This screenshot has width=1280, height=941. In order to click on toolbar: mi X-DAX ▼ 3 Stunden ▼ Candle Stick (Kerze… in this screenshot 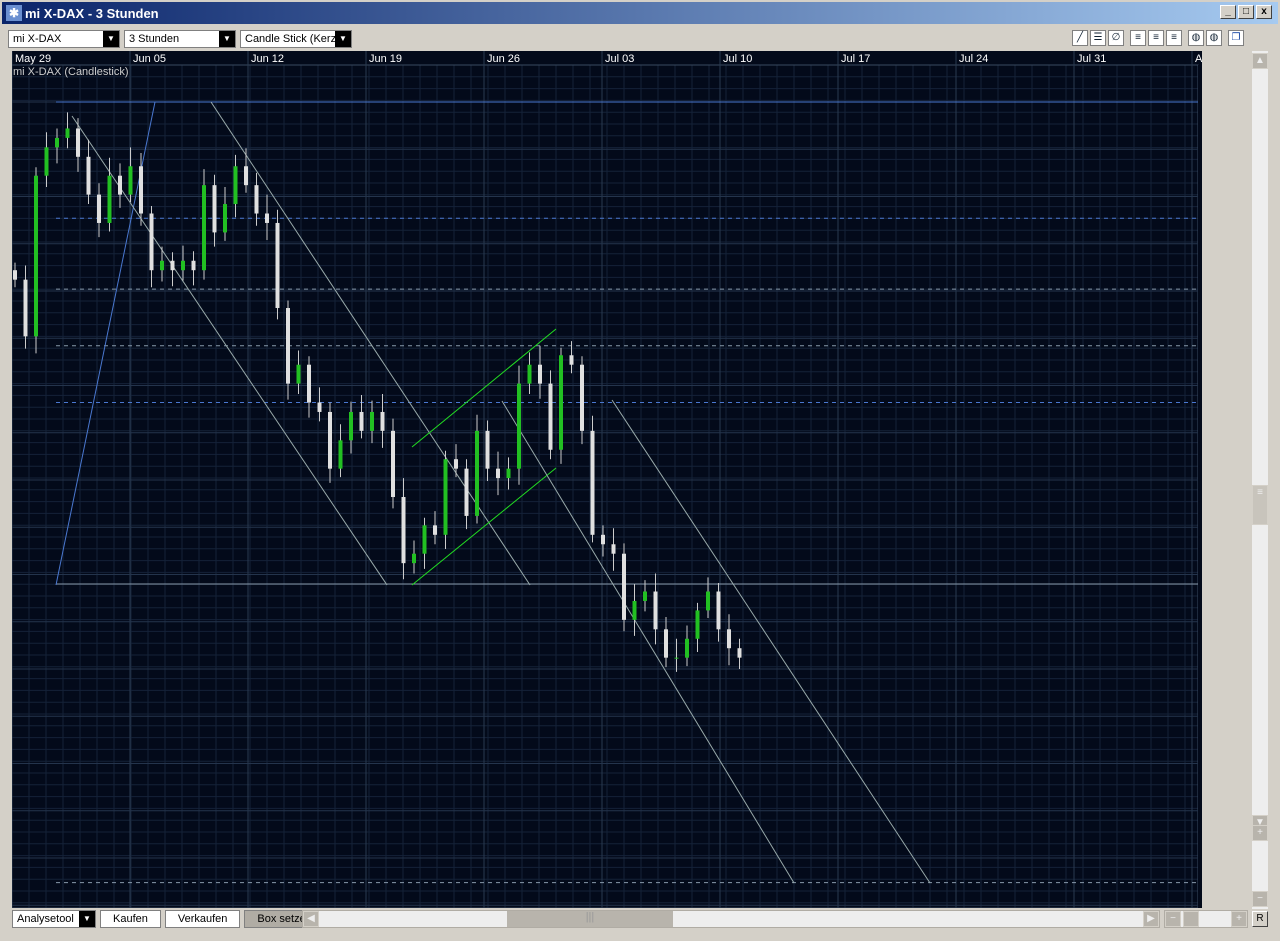, I will do `click(628, 39)`.